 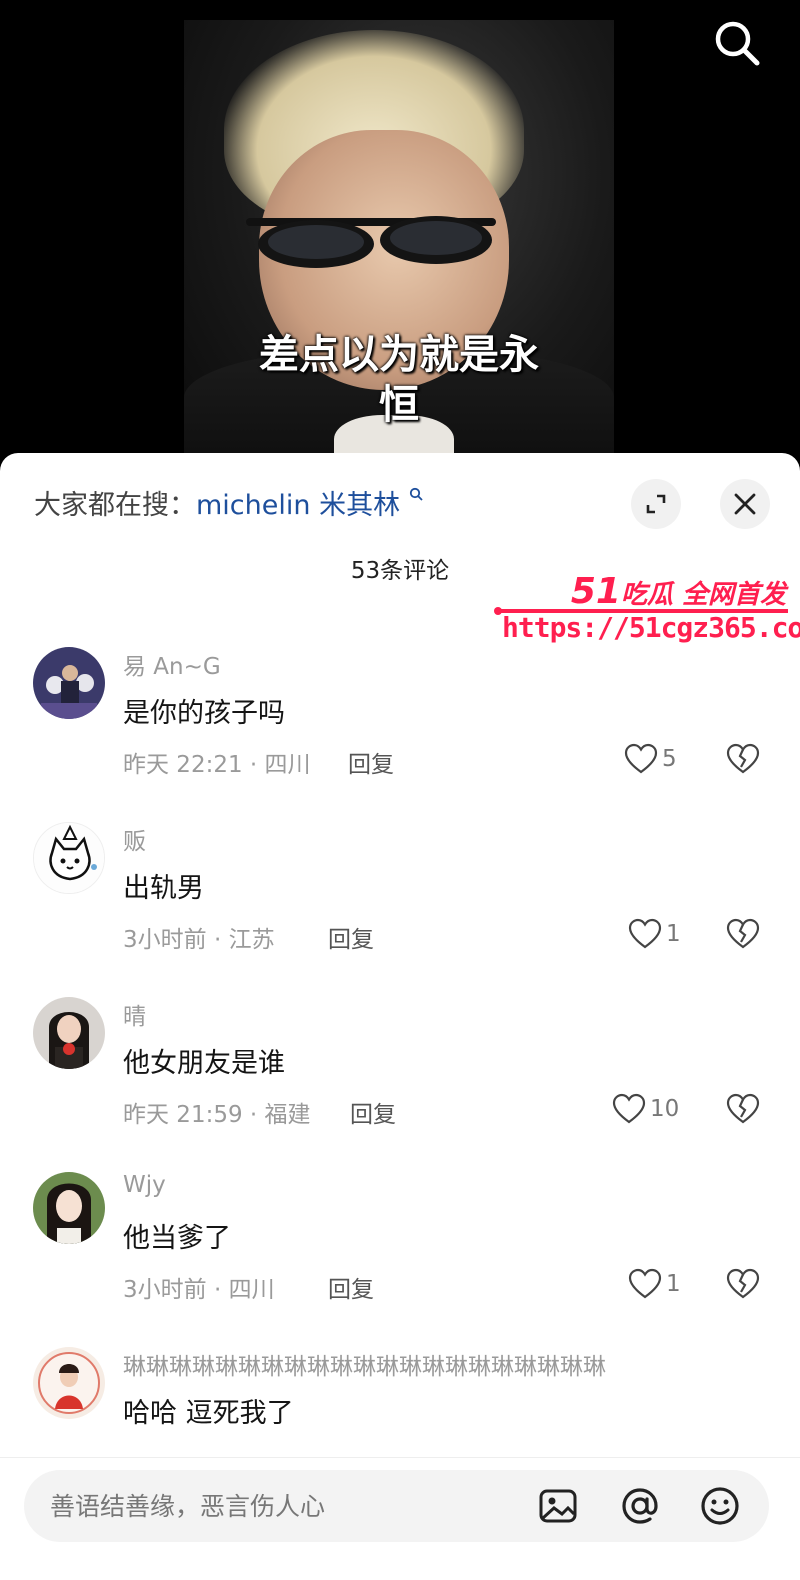 I want to click on search-button, so click(x=737, y=43).